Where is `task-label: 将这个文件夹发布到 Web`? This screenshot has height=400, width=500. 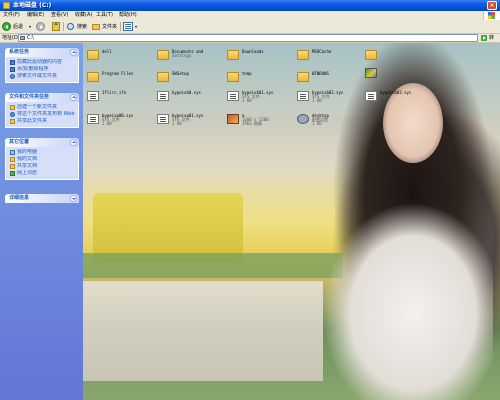 task-label: 将这个文件夹发布到 Web is located at coordinates (46, 114).